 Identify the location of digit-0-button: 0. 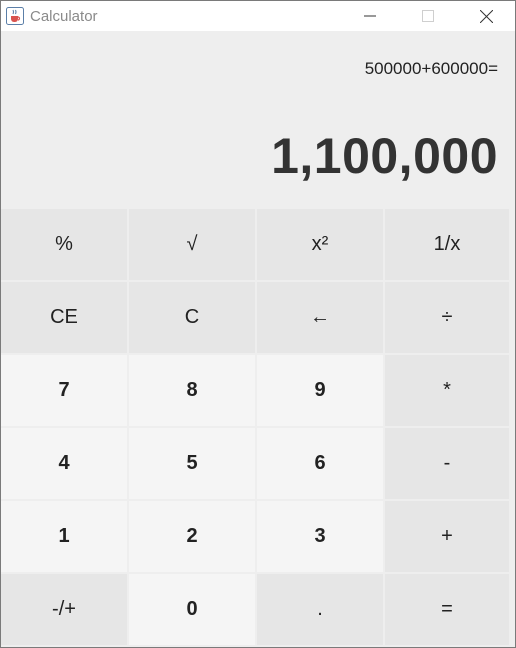
(193, 610).